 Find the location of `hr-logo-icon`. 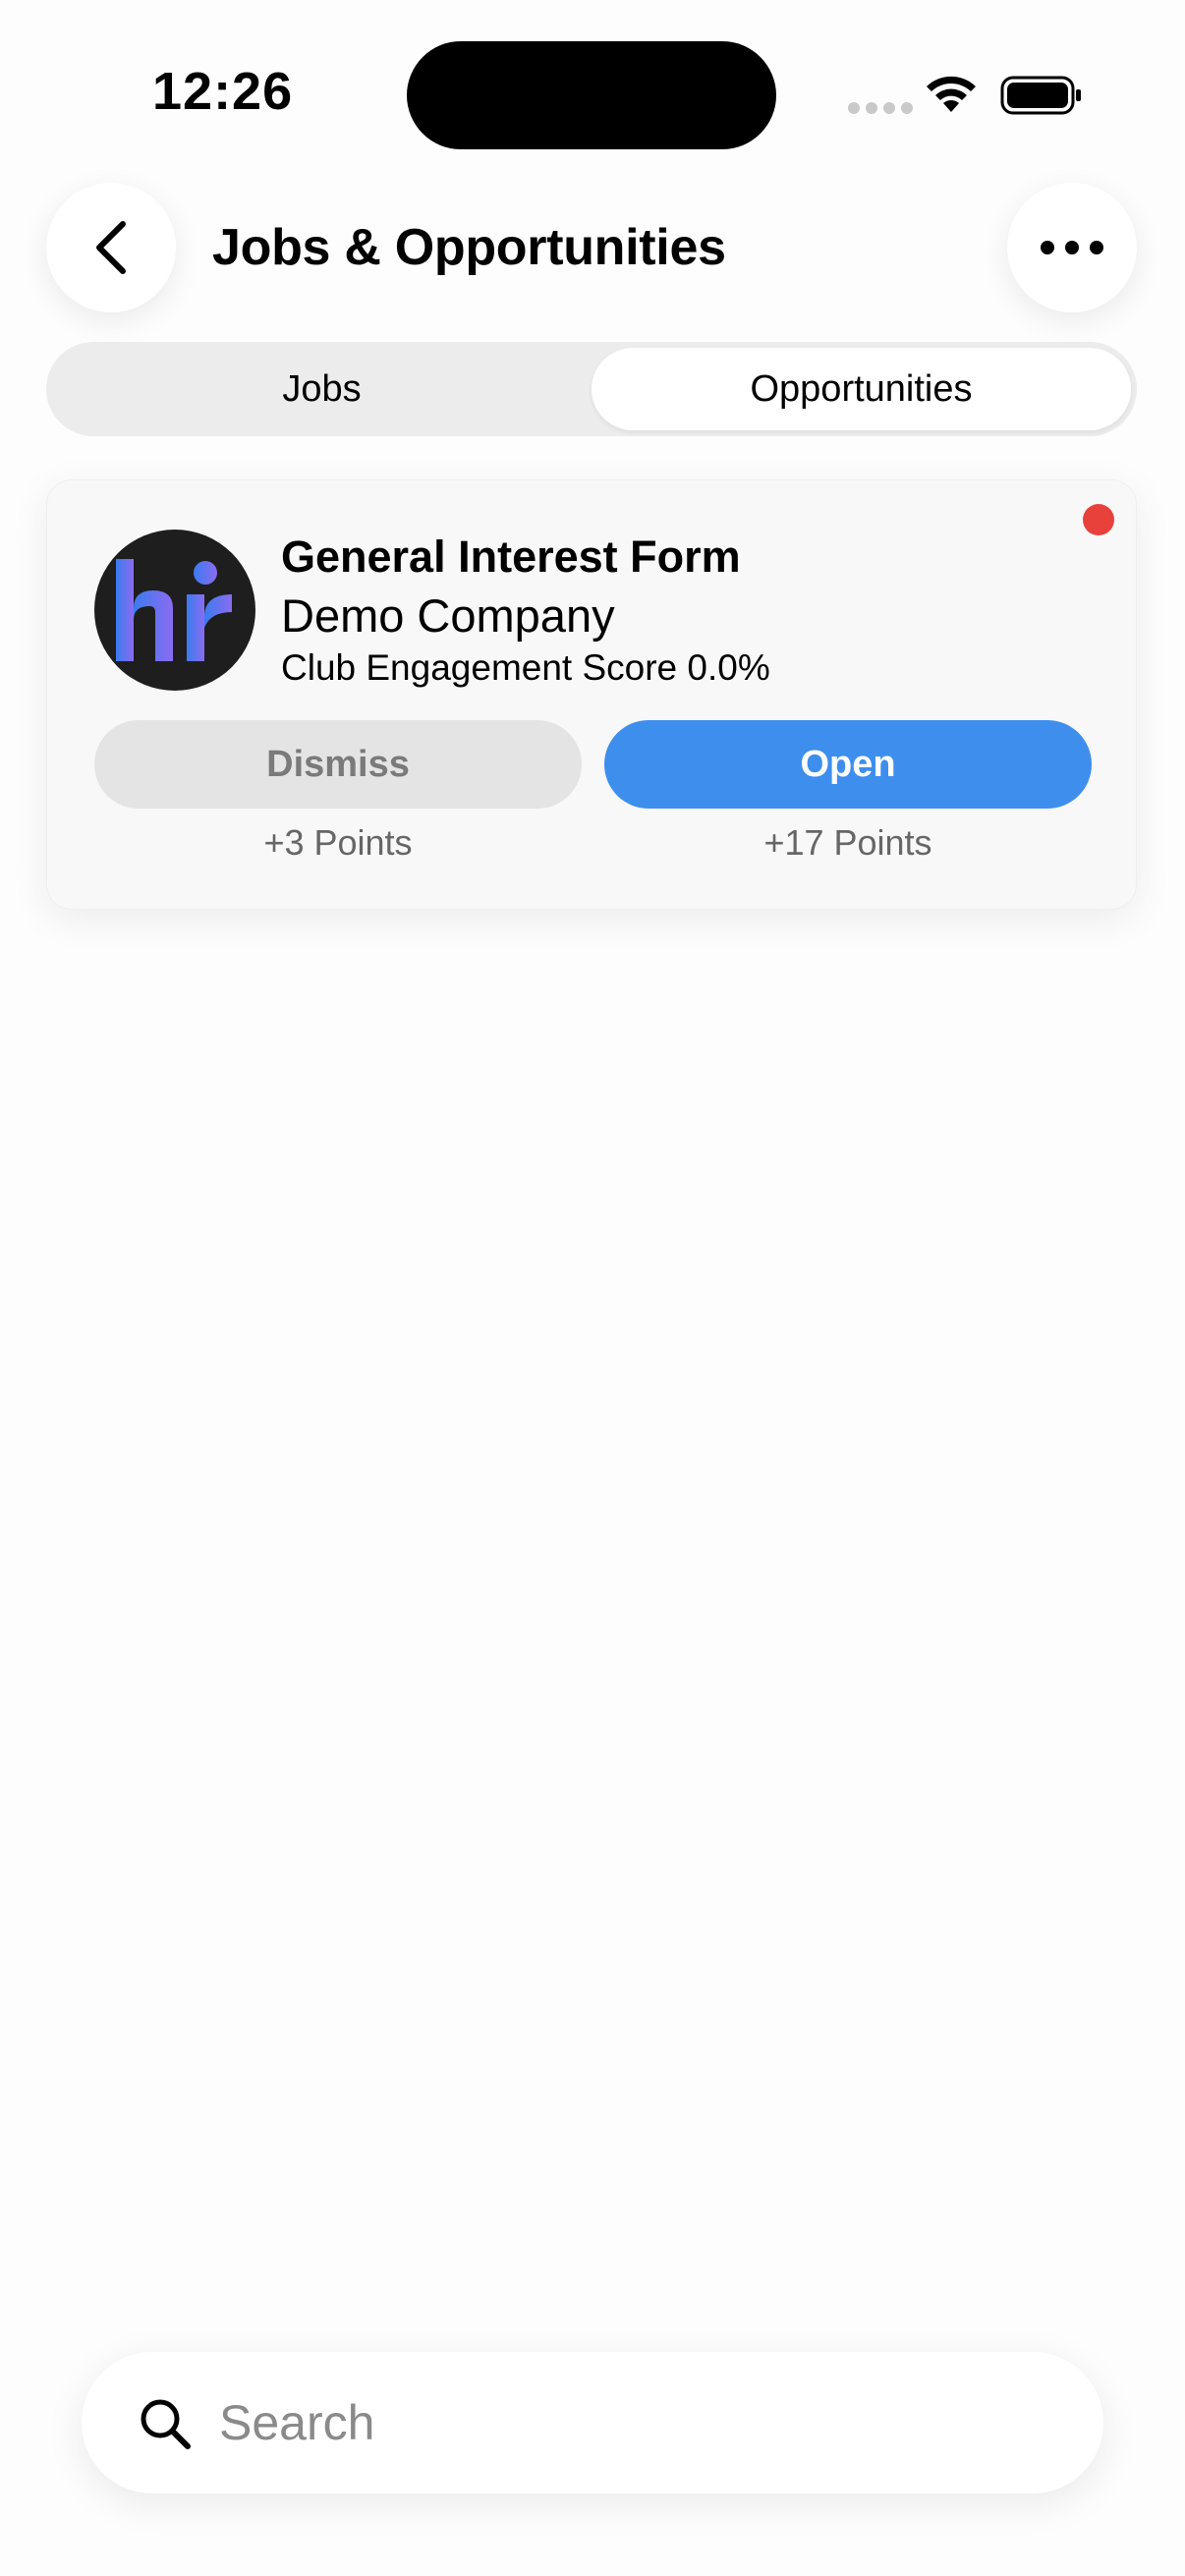

hr-logo-icon is located at coordinates (174, 610).